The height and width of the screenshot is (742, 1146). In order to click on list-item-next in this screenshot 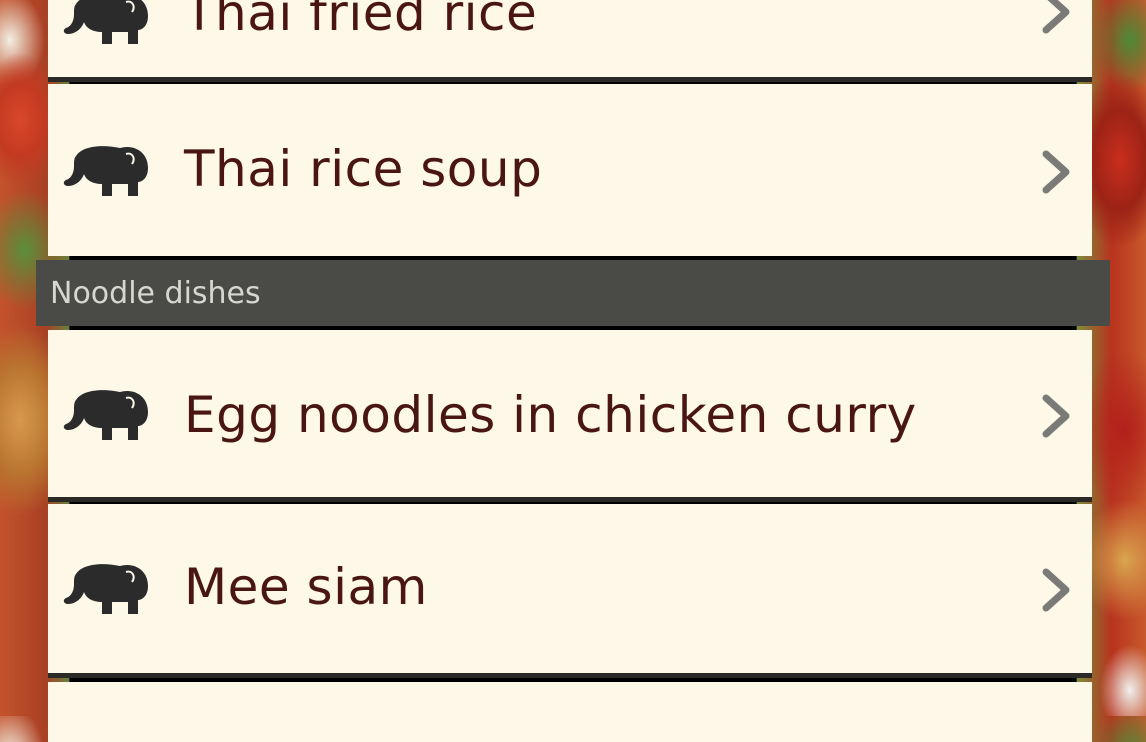, I will do `click(570, 712)`.